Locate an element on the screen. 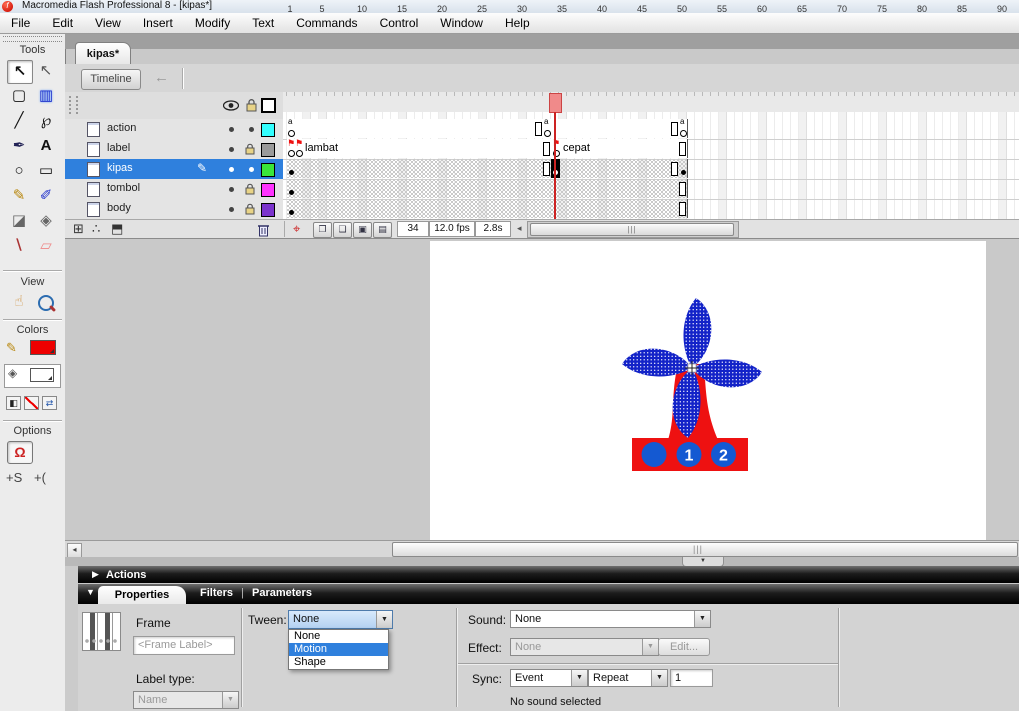 This screenshot has width=1019, height=711. eyedropper-tool: ∖ is located at coordinates (19, 246).